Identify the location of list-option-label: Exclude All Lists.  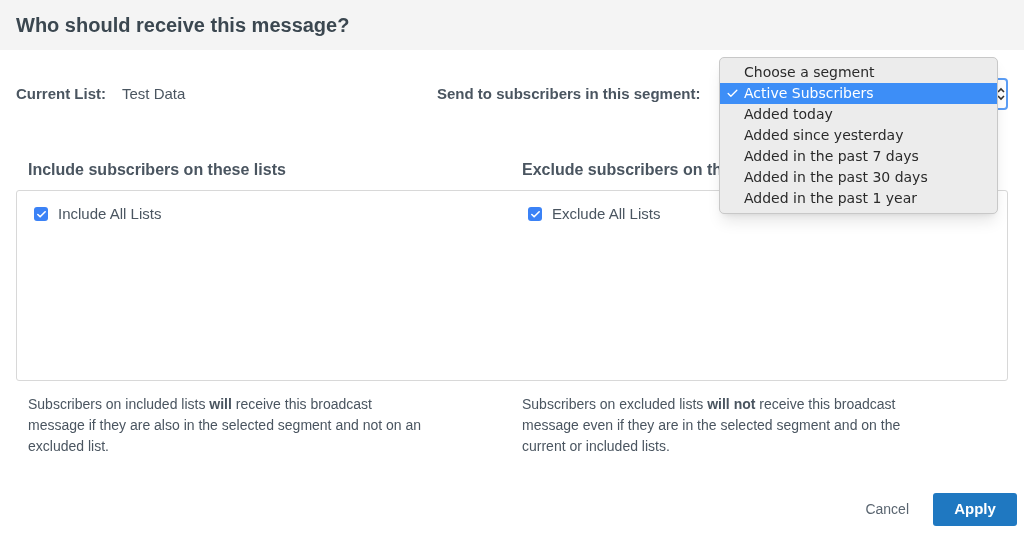
(606, 214).